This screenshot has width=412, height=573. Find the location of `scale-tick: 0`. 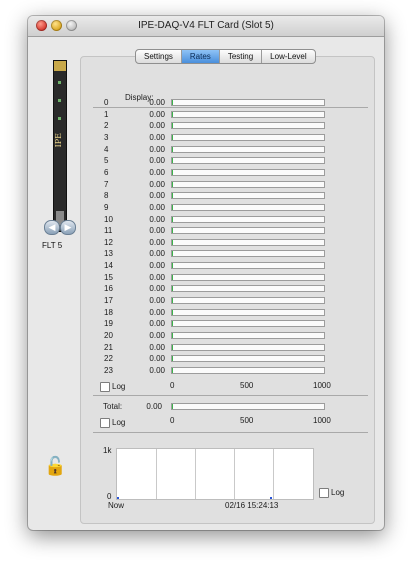

scale-tick: 0 is located at coordinates (172, 385).